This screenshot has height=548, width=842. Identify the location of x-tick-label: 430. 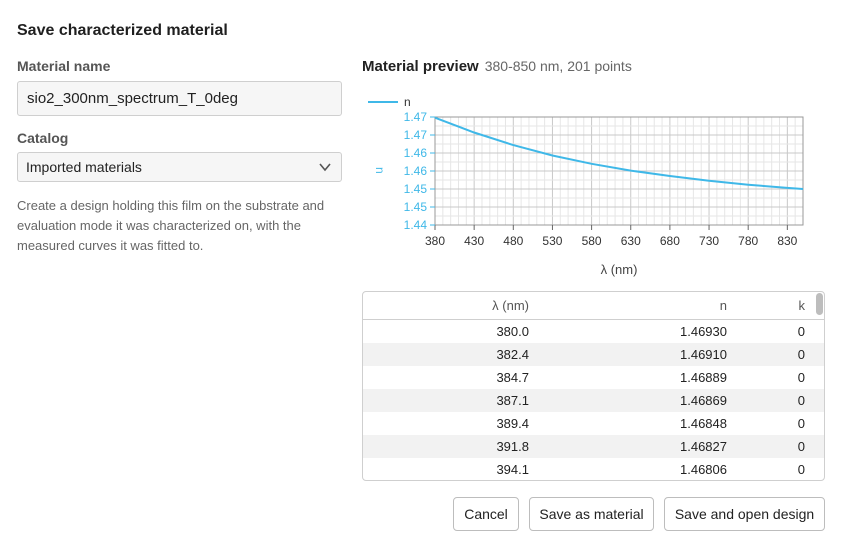
(474, 241).